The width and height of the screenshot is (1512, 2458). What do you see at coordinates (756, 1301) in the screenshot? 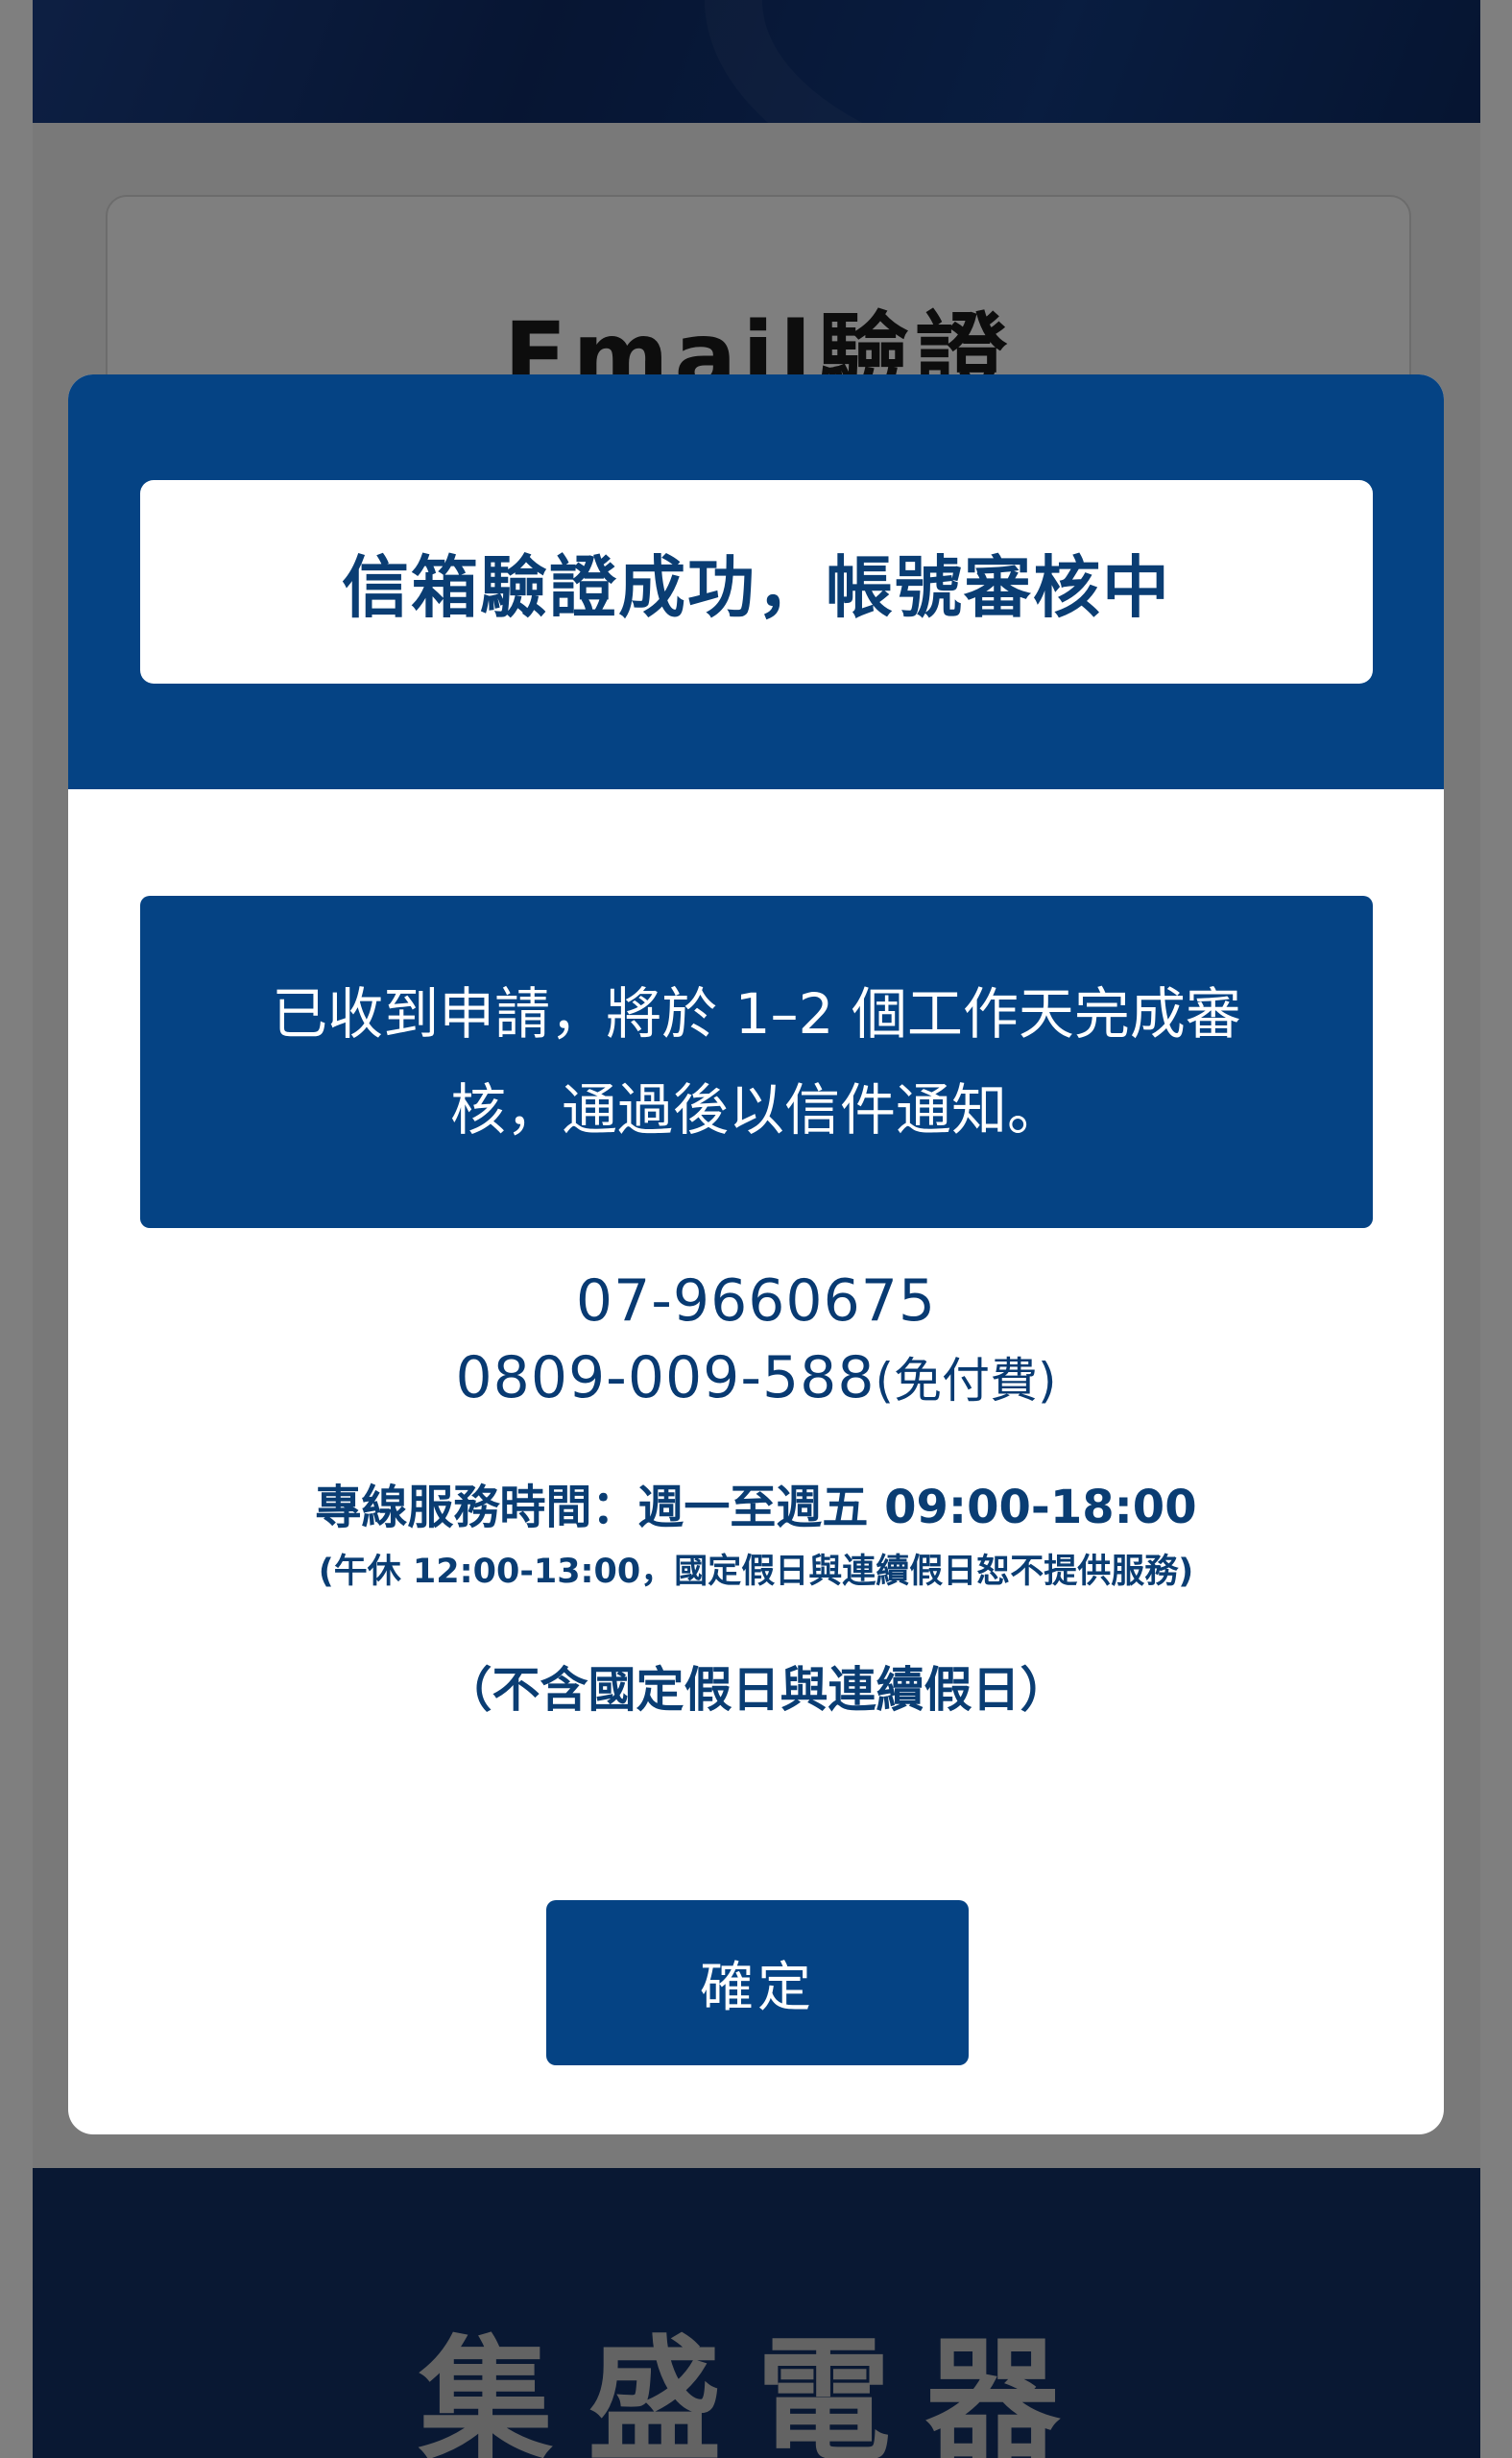
I see `phone-number-1: 07-9660675` at bounding box center [756, 1301].